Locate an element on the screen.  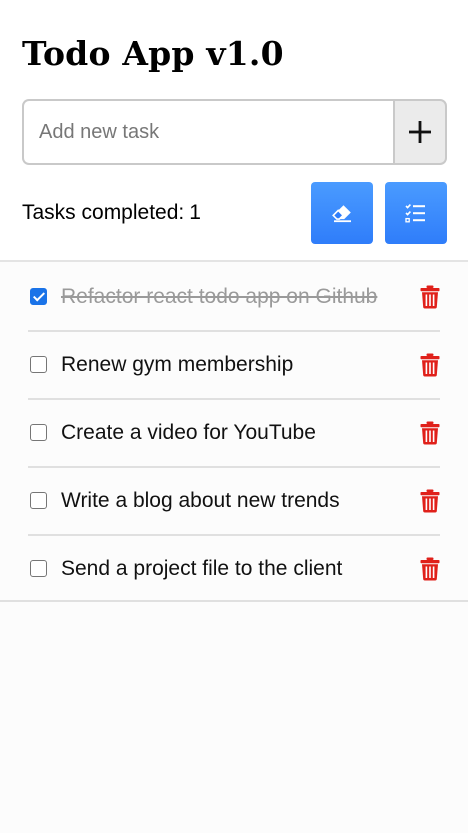
task-item: Create a video for YouTube is located at coordinates (234, 434).